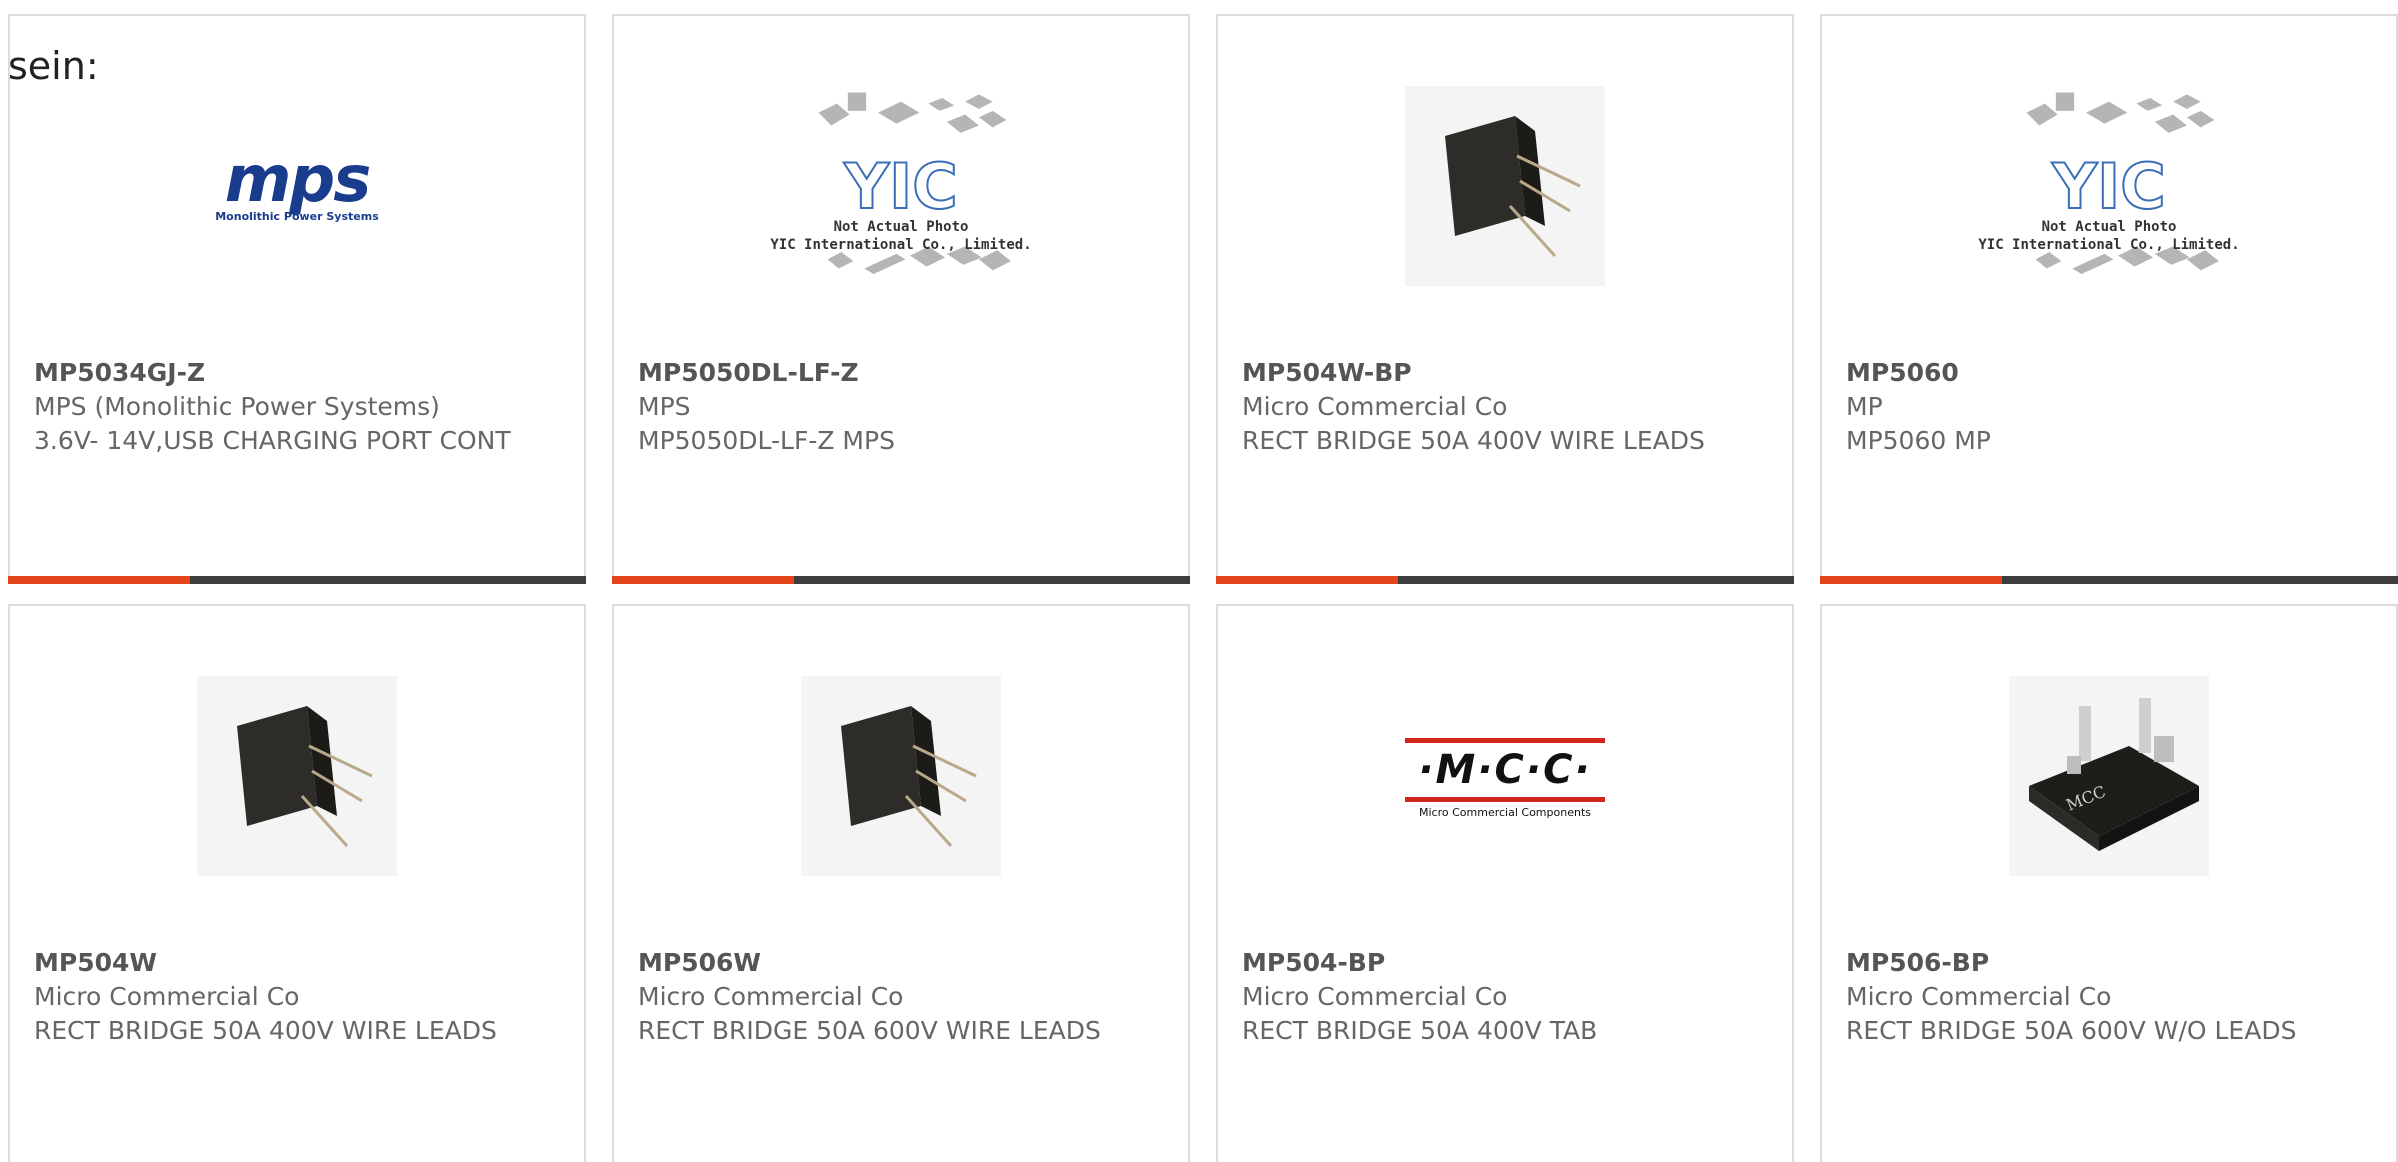 The height and width of the screenshot is (1162, 2398). Describe the element at coordinates (766, 440) in the screenshot. I see `description: MP5050DL-LF-Z MPS` at that location.